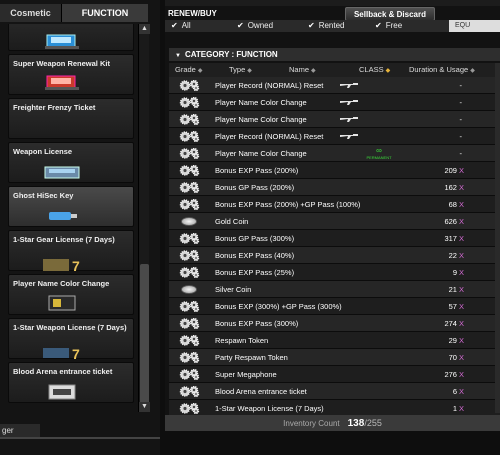  I want to click on item-name: Gold Coin, so click(232, 221).